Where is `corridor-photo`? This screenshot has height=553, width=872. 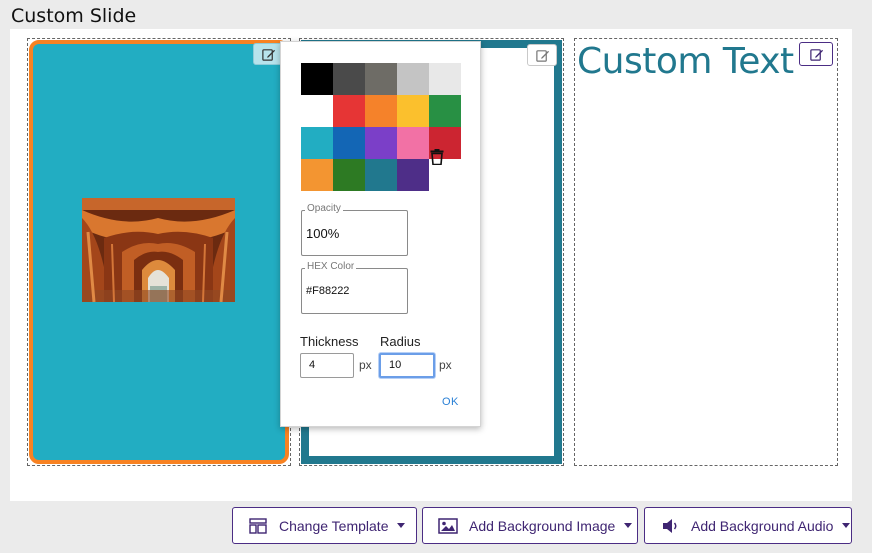 corridor-photo is located at coordinates (158, 250).